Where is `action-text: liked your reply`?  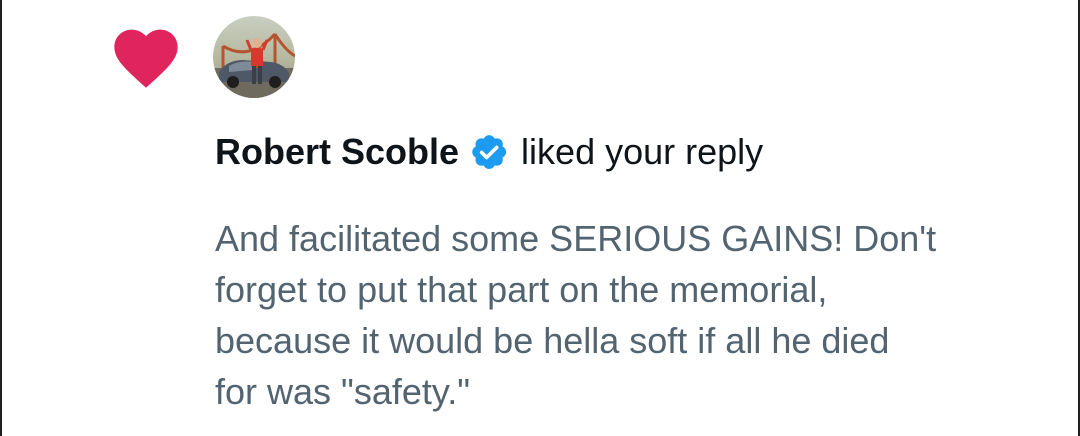
action-text: liked your reply is located at coordinates (642, 151).